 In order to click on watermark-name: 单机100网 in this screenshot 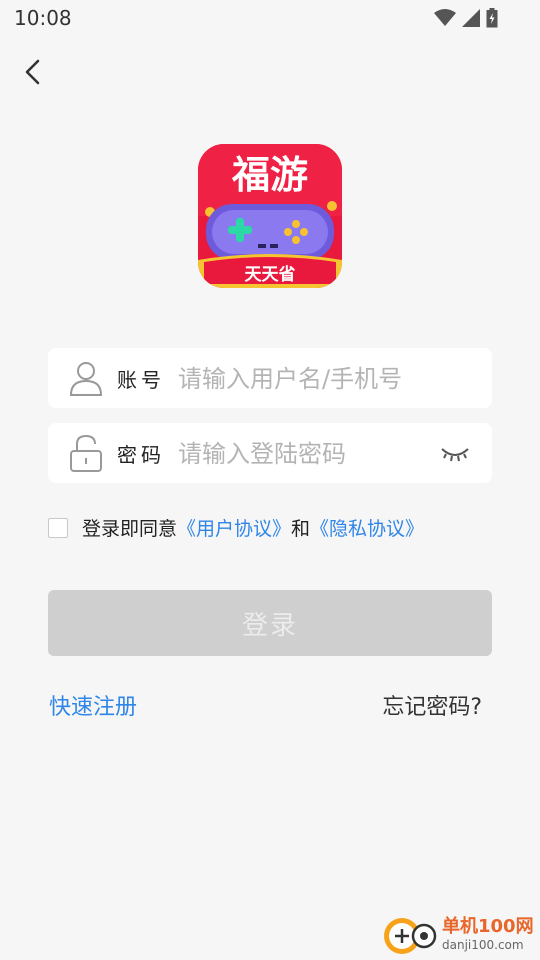, I will do `click(488, 926)`.